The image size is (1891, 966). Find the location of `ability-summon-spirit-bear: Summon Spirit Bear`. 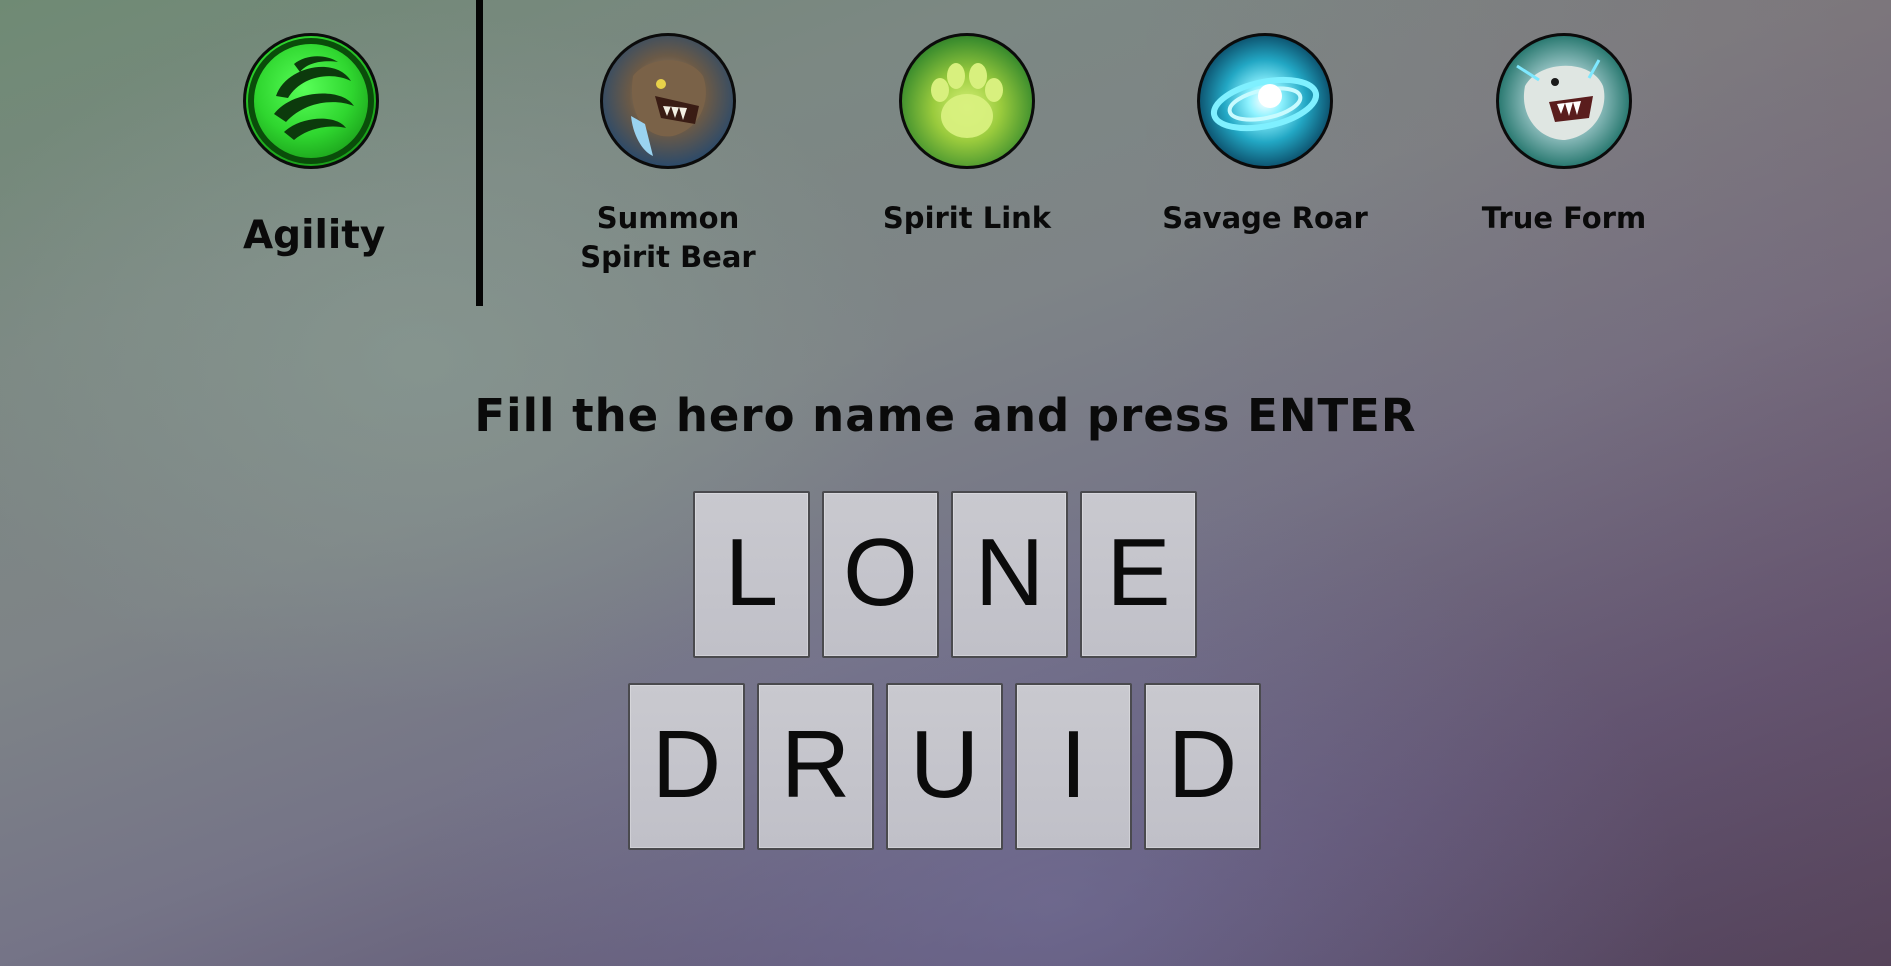

ability-summon-spirit-bear: Summon Spirit Bear is located at coordinates (668, 155).